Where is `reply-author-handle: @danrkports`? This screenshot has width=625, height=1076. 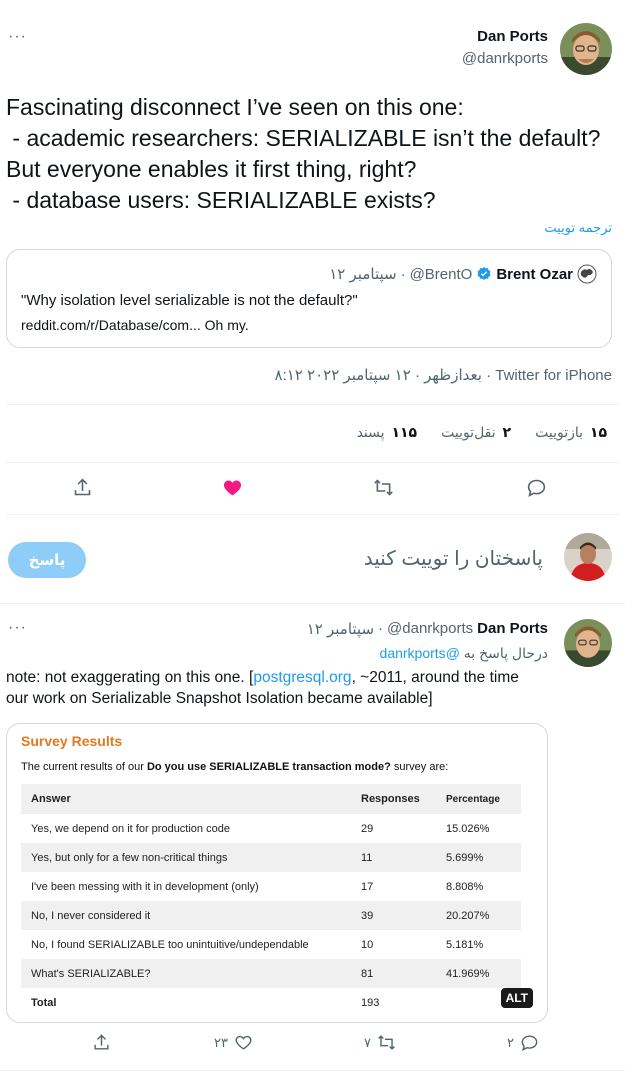 reply-author-handle: @danrkports is located at coordinates (430, 629).